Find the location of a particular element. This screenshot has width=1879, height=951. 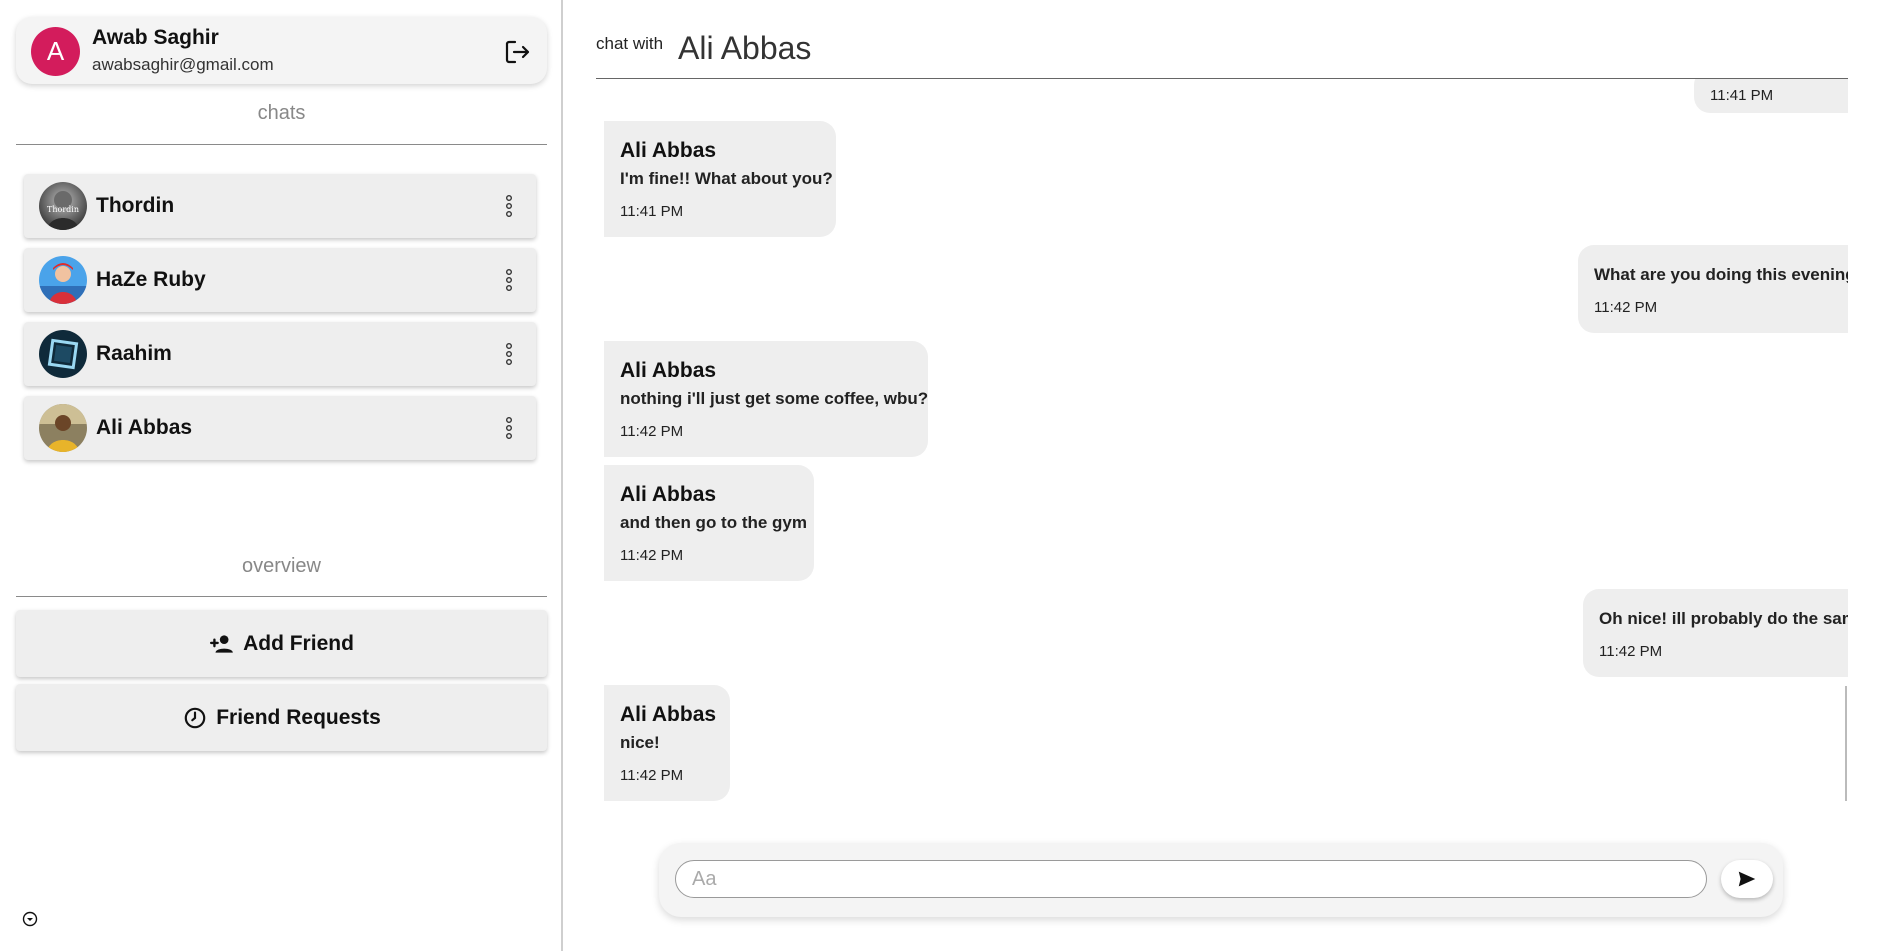

send-icon is located at coordinates (1747, 879).